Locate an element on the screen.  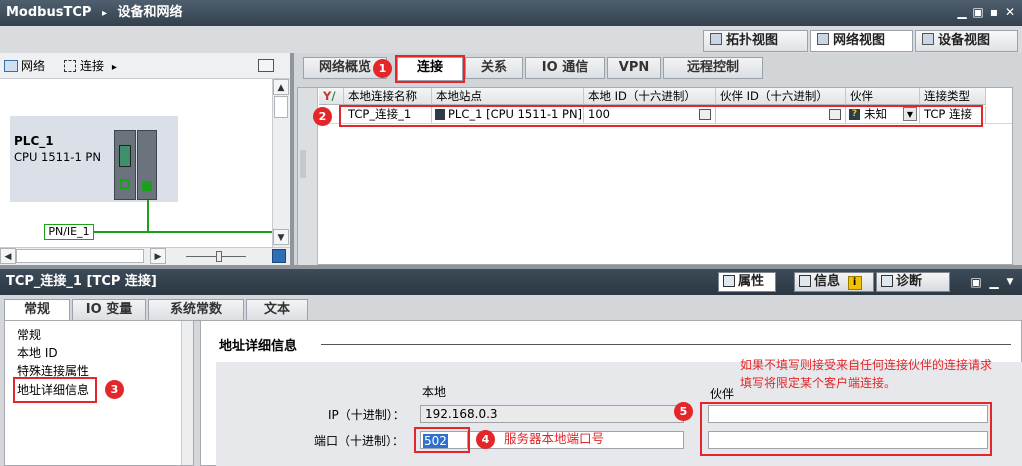
info-badge-icon: i is located at coordinates (854, 283).